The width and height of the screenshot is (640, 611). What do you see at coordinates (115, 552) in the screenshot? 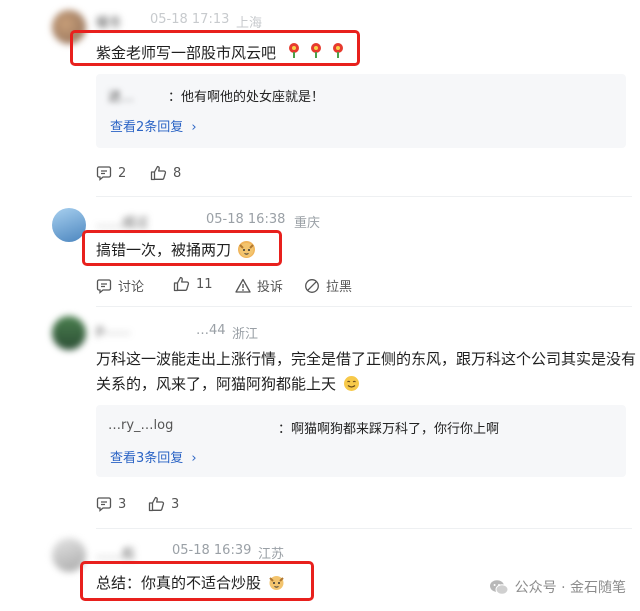
I see `comment-username: ……彪` at bounding box center [115, 552].